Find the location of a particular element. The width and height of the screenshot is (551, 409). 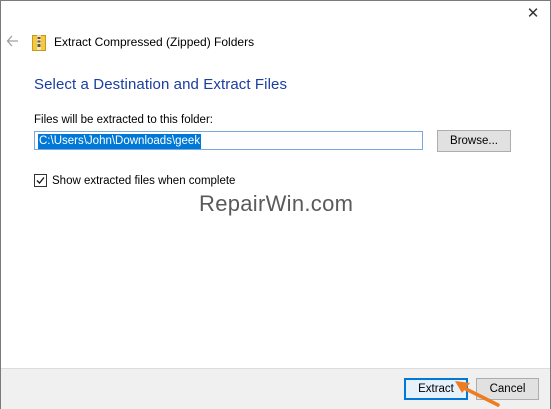

destination-path-value: C:\Users\John\Downloads\geek is located at coordinates (120, 141).